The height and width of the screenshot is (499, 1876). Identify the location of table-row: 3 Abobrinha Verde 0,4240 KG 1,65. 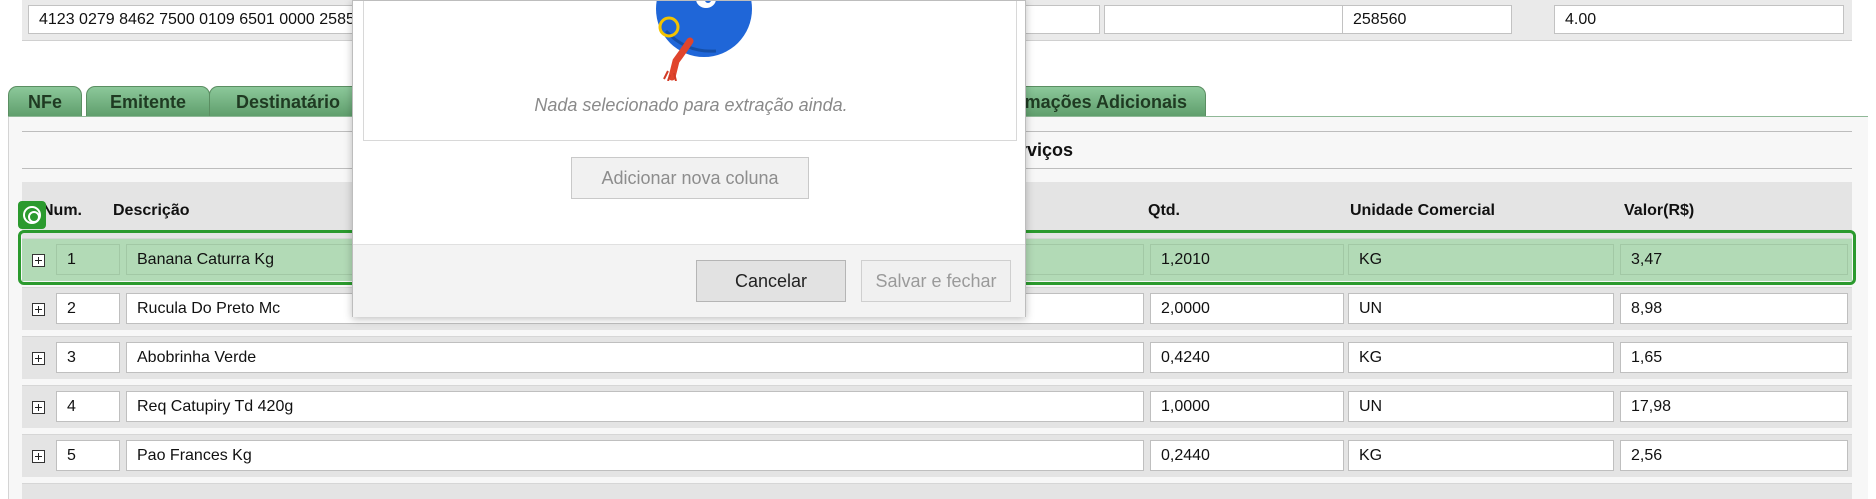
(937, 357).